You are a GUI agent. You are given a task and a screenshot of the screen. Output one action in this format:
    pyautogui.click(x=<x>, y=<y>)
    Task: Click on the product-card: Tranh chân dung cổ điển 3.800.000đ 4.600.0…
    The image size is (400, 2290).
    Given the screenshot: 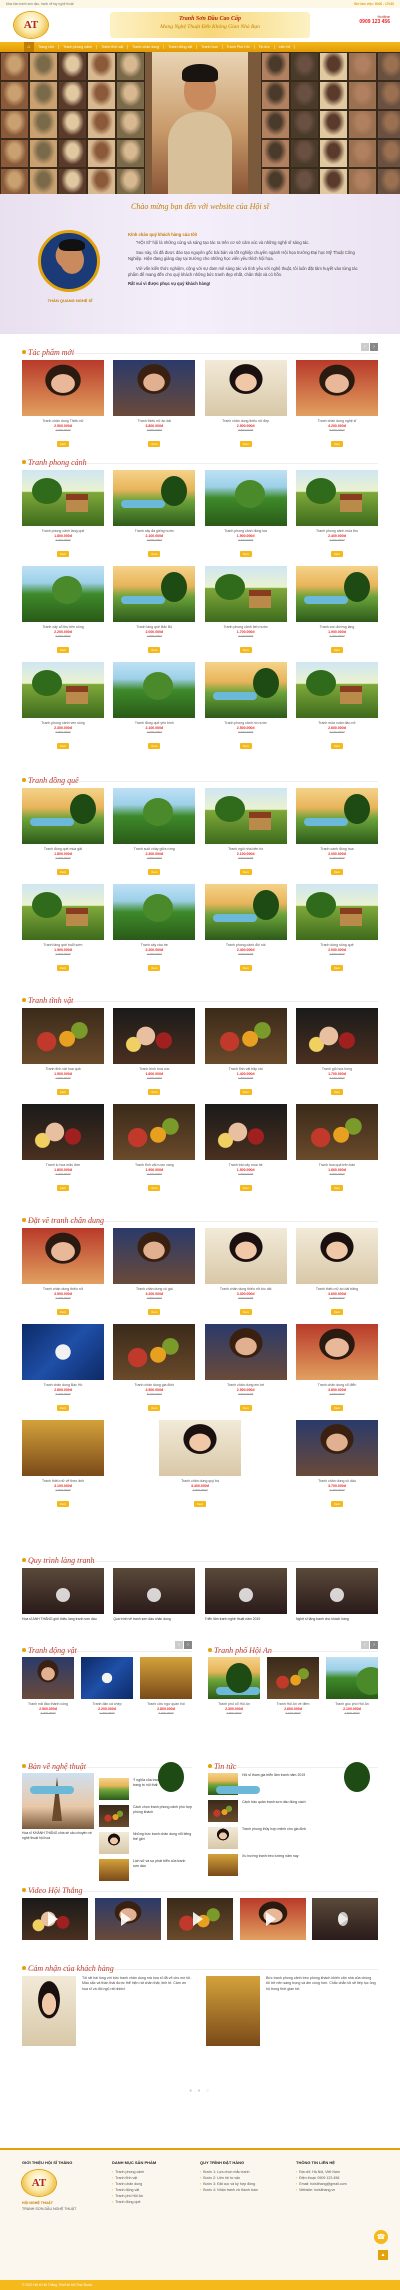 What is the action you would take?
    pyautogui.click(x=336, y=1369)
    